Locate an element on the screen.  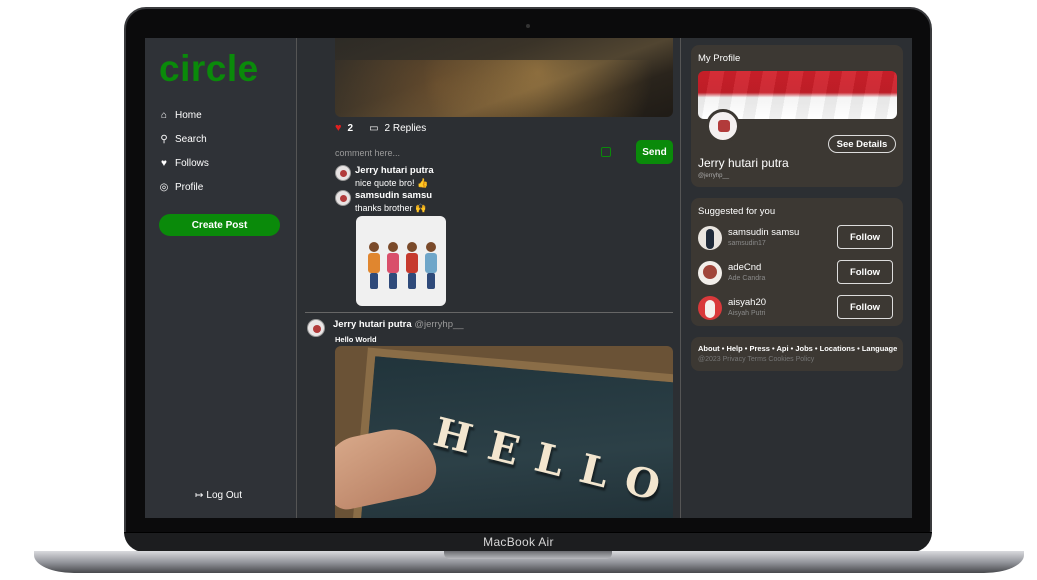
nav-item-home: ⌂ Home is located at coordinates (180, 115).